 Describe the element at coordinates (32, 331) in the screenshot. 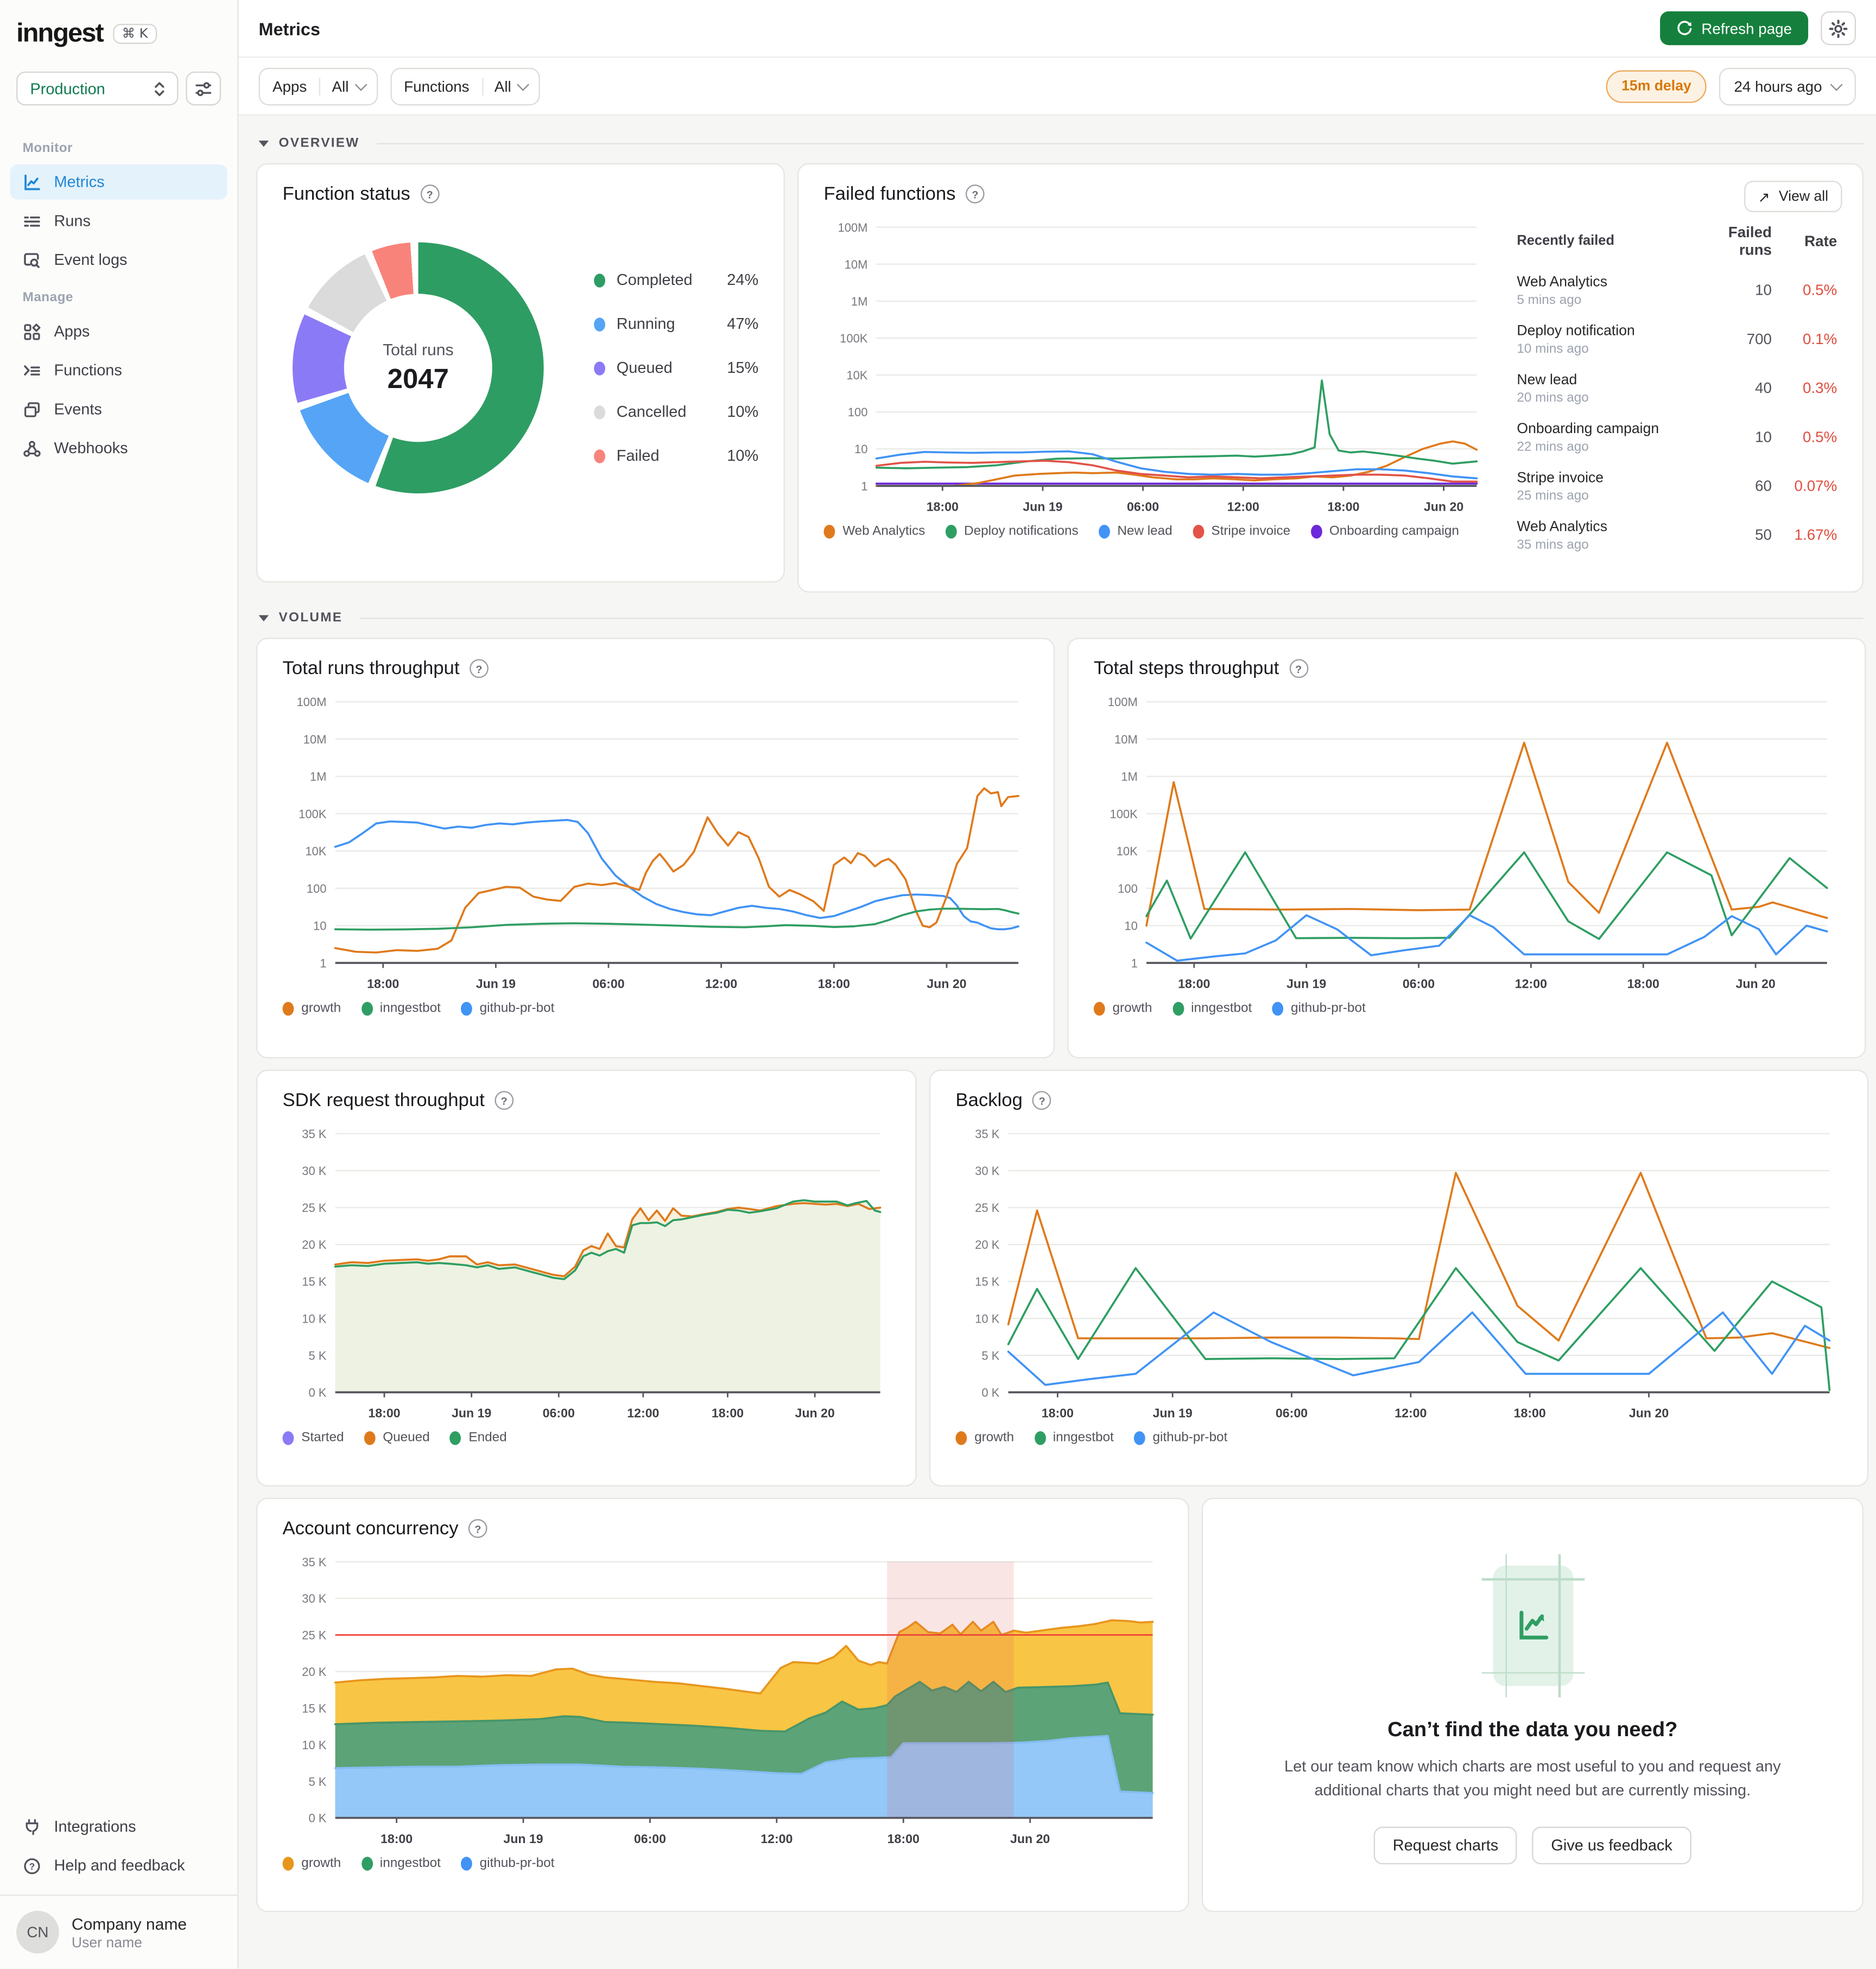

I see `apps-grid-icon` at that location.